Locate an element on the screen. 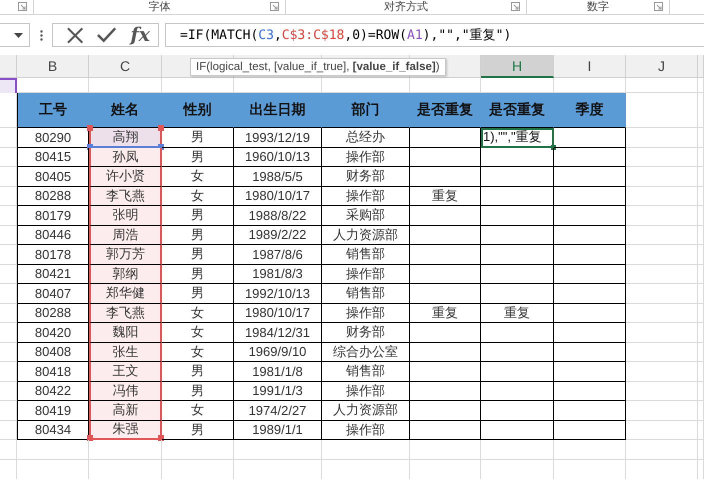 This screenshot has width=704, height=480. ribbon-group-label: 数字 is located at coordinates (598, 7).